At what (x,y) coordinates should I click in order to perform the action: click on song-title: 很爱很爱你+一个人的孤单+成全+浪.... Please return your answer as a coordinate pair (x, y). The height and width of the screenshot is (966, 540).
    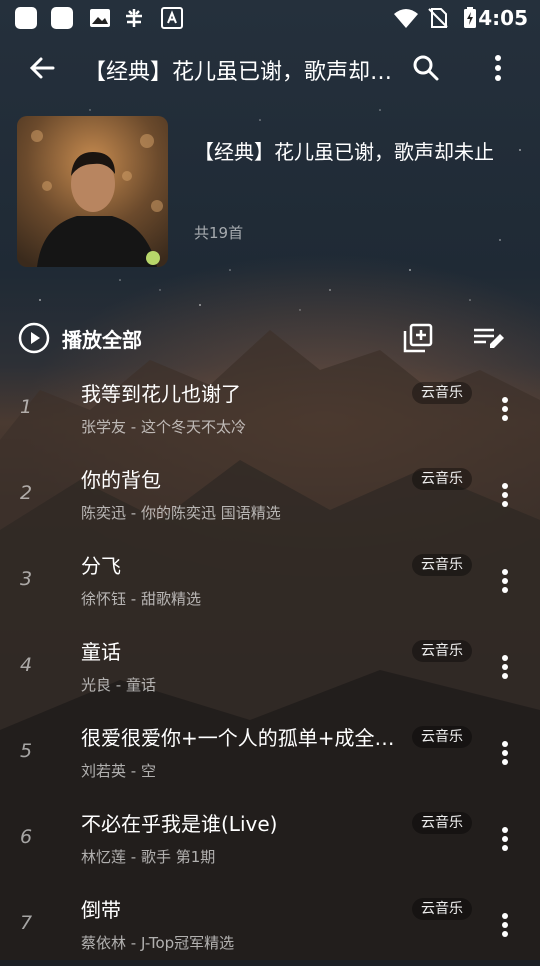
    Looking at the image, I should click on (240, 738).